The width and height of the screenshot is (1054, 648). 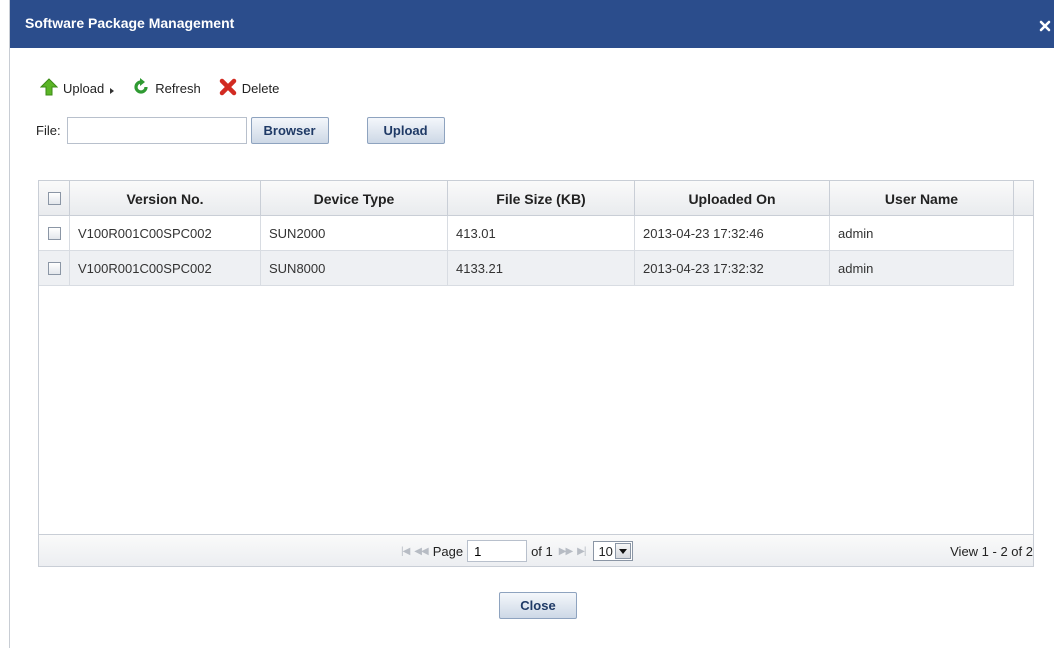 I want to click on cell-uploaded-on: 2013-04-23 17:32:32, so click(x=732, y=268).